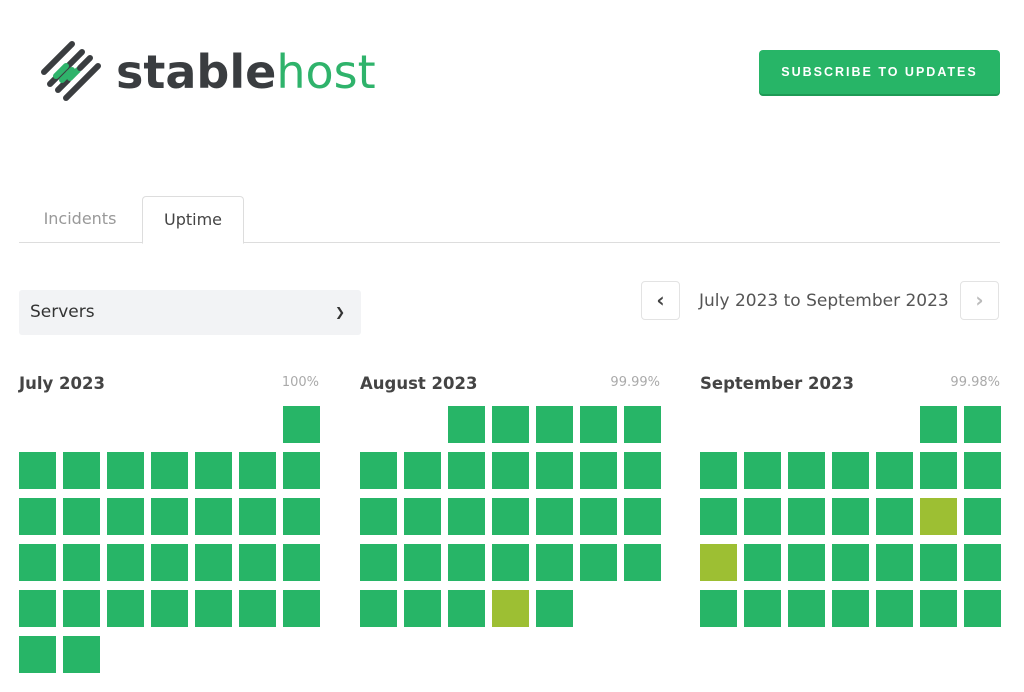 The image size is (1024, 692). What do you see at coordinates (190, 312) in the screenshot?
I see `component-select: Servers ❯` at bounding box center [190, 312].